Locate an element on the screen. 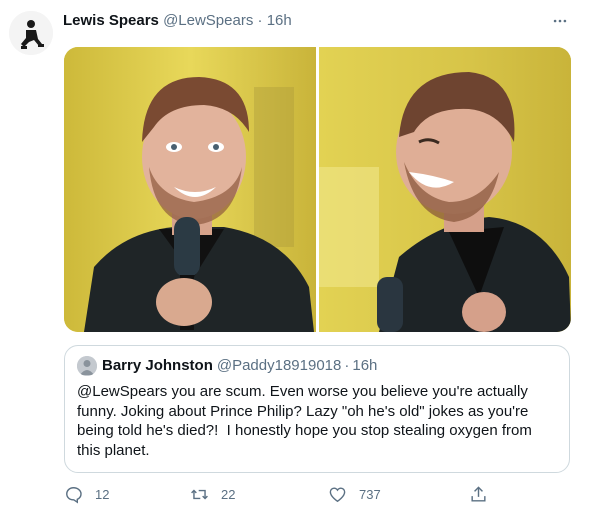 This screenshot has height=518, width=593. reply-count: 12 is located at coordinates (102, 494).